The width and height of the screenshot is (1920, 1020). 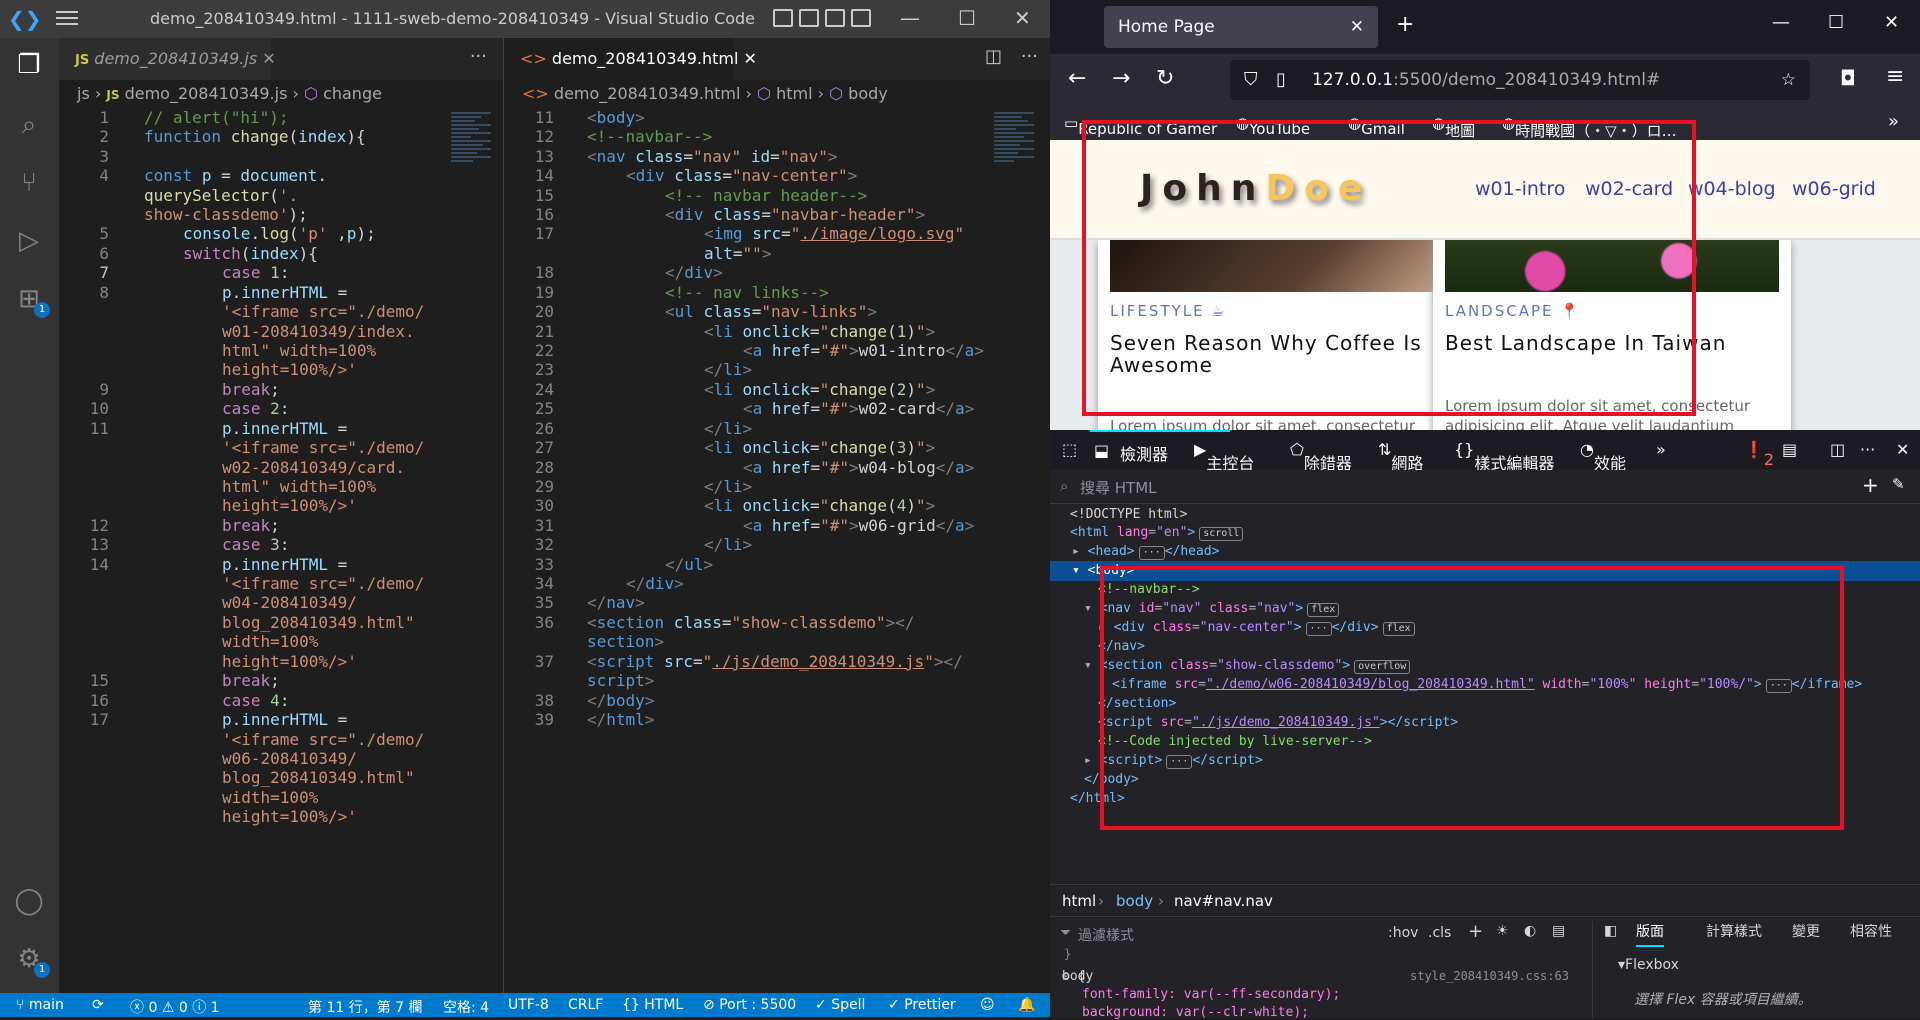 I want to click on more-tabs-icon: », so click(x=1661, y=449).